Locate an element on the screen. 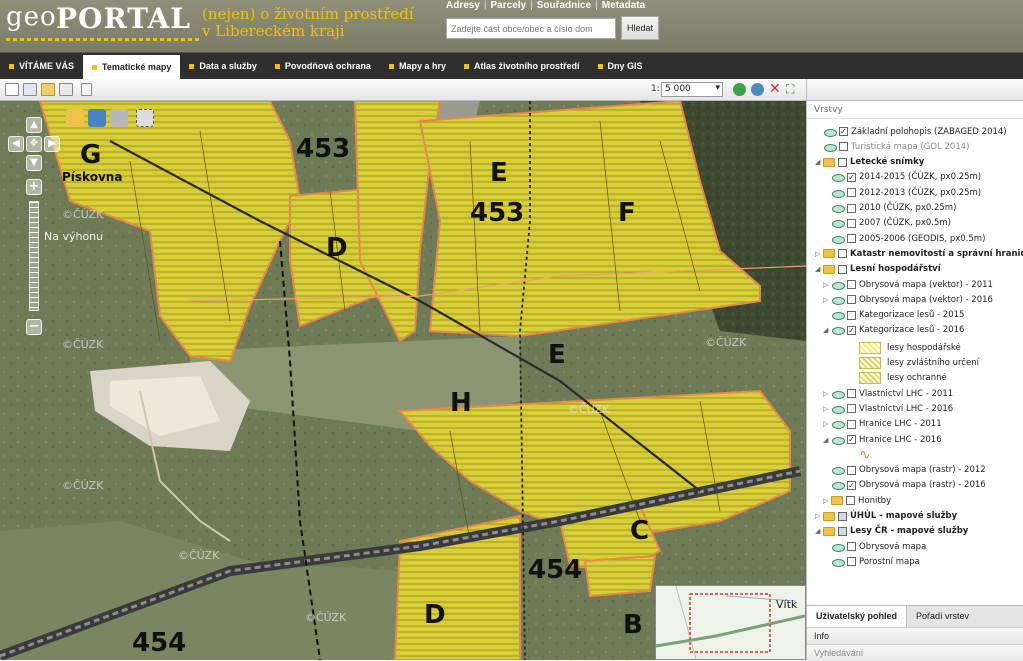 This screenshot has width=1023, height=661. go-arrow-icon is located at coordinates (739, 89).